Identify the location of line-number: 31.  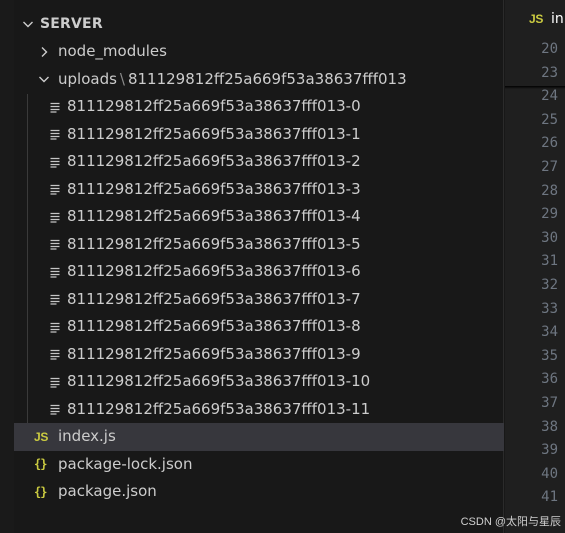
(549, 261).